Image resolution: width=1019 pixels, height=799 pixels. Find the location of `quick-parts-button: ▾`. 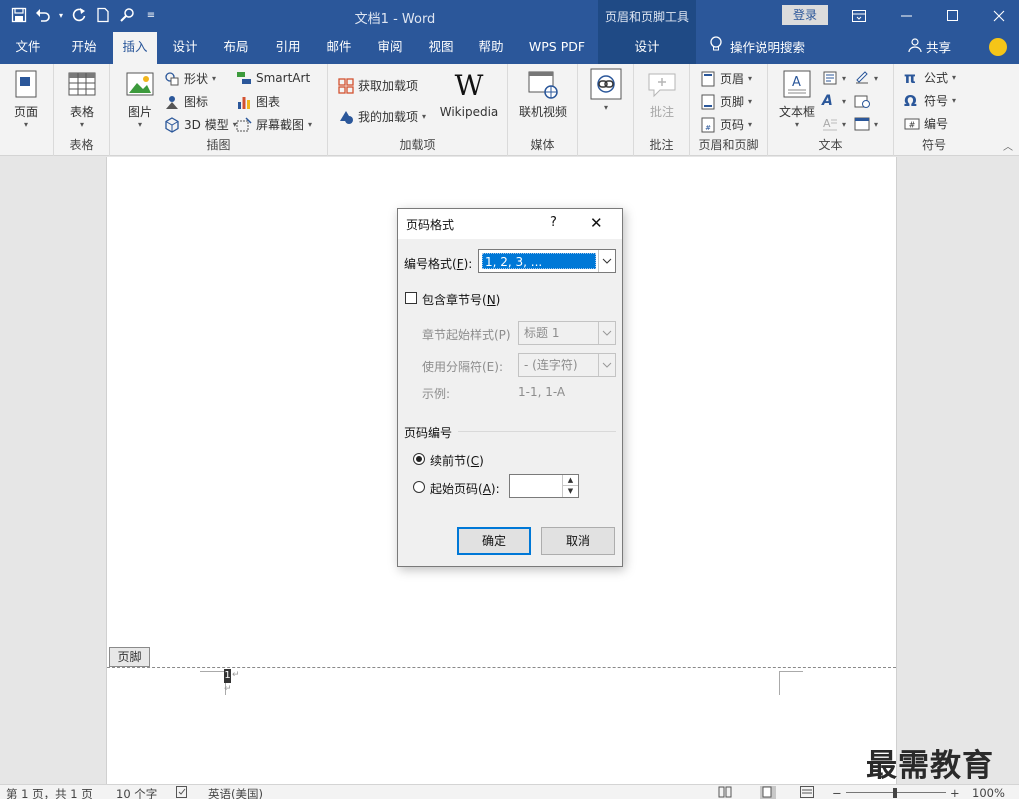

quick-parts-button: ▾ is located at coordinates (834, 78).